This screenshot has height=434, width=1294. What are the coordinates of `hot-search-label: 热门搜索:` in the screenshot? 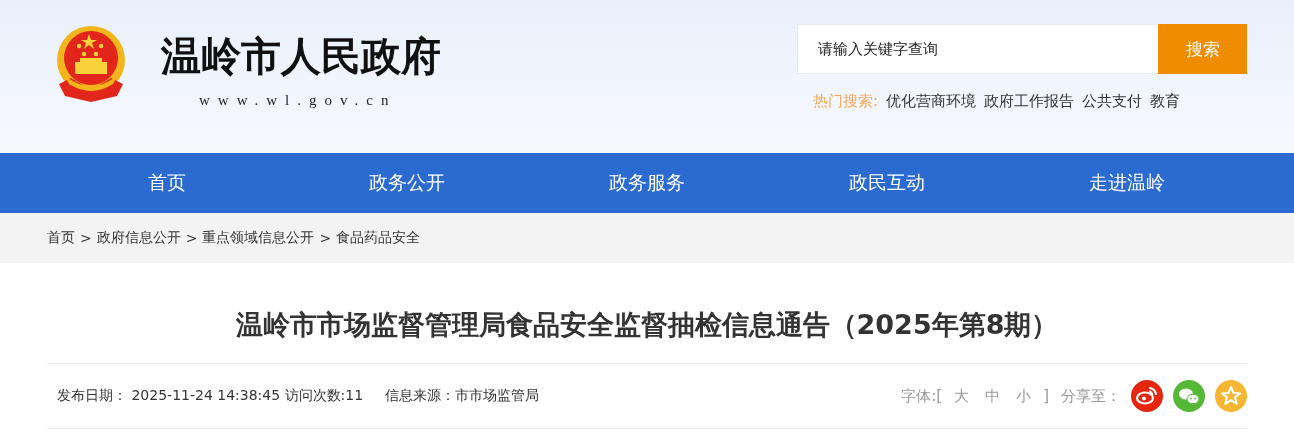 It's located at (846, 101).